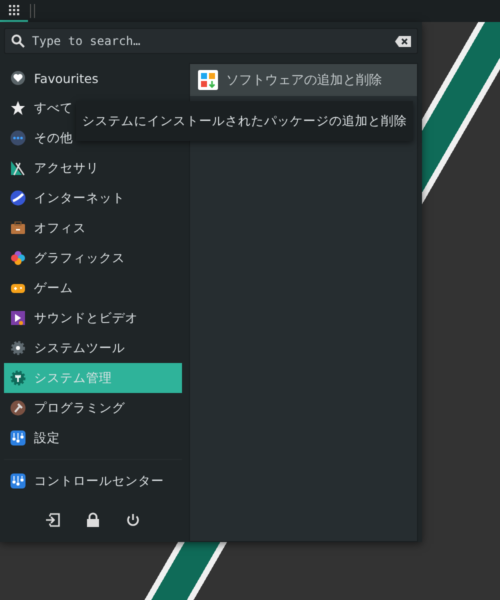 Image resolution: width=500 pixels, height=600 pixels. What do you see at coordinates (244, 121) in the screenshot?
I see `tooltip: システムにインストールされたパッケージの追加と削除` at bounding box center [244, 121].